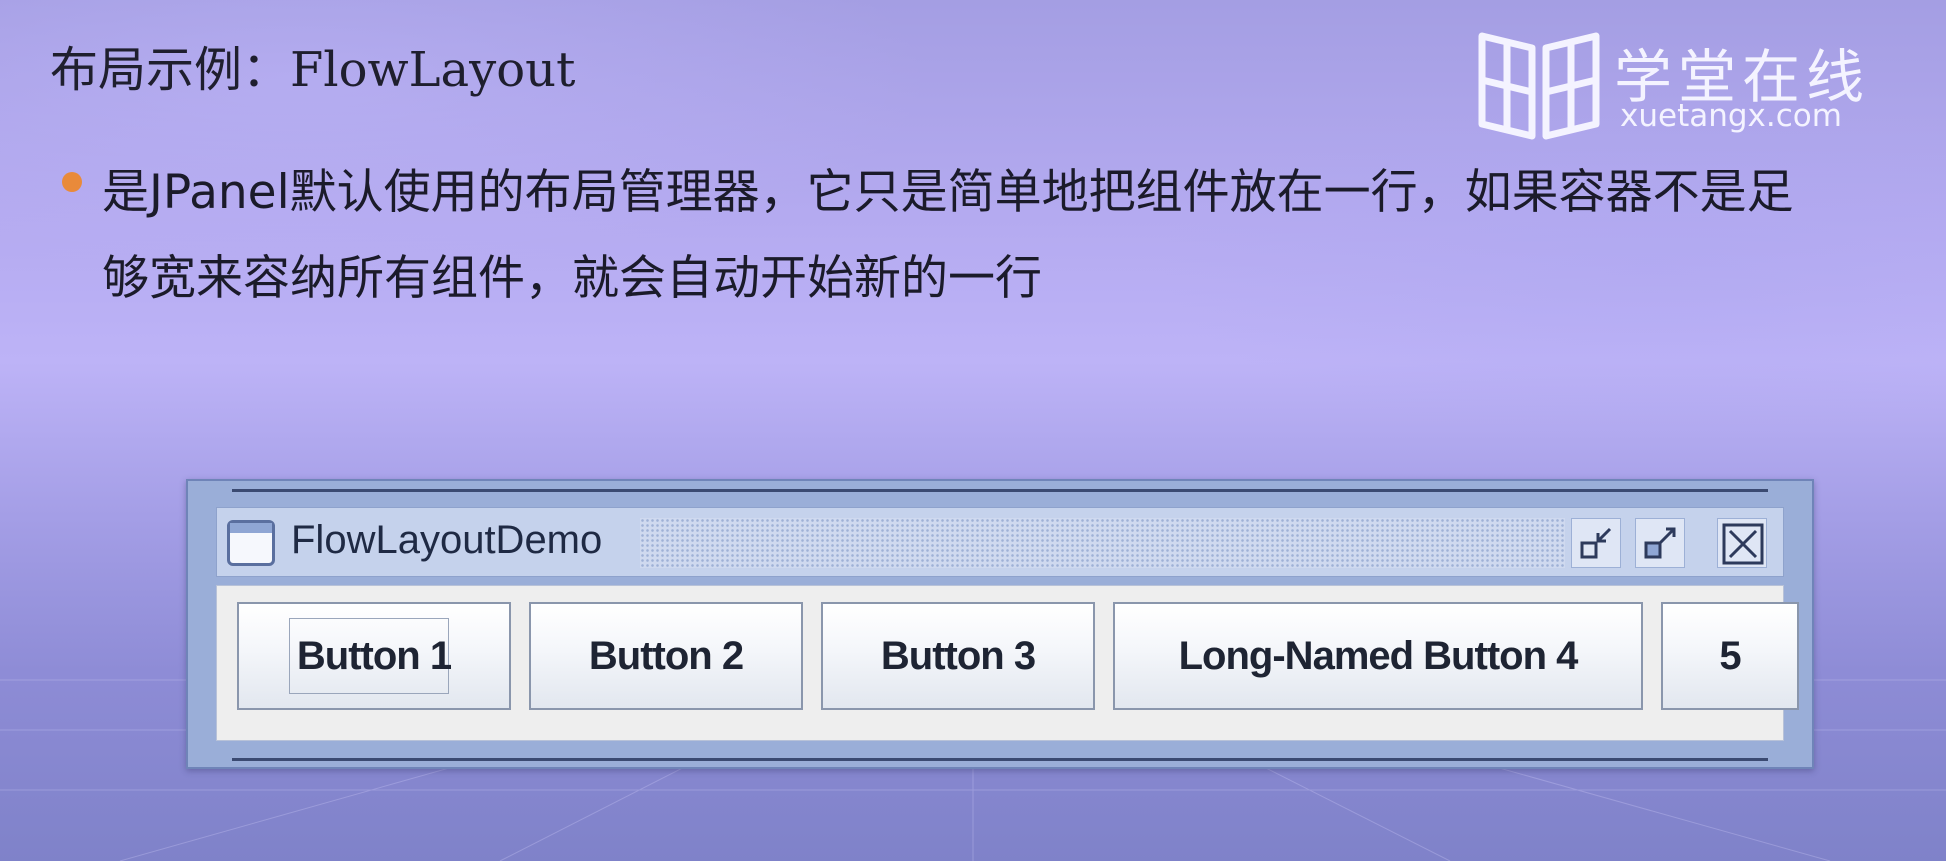  I want to click on window-icon, so click(251, 543).